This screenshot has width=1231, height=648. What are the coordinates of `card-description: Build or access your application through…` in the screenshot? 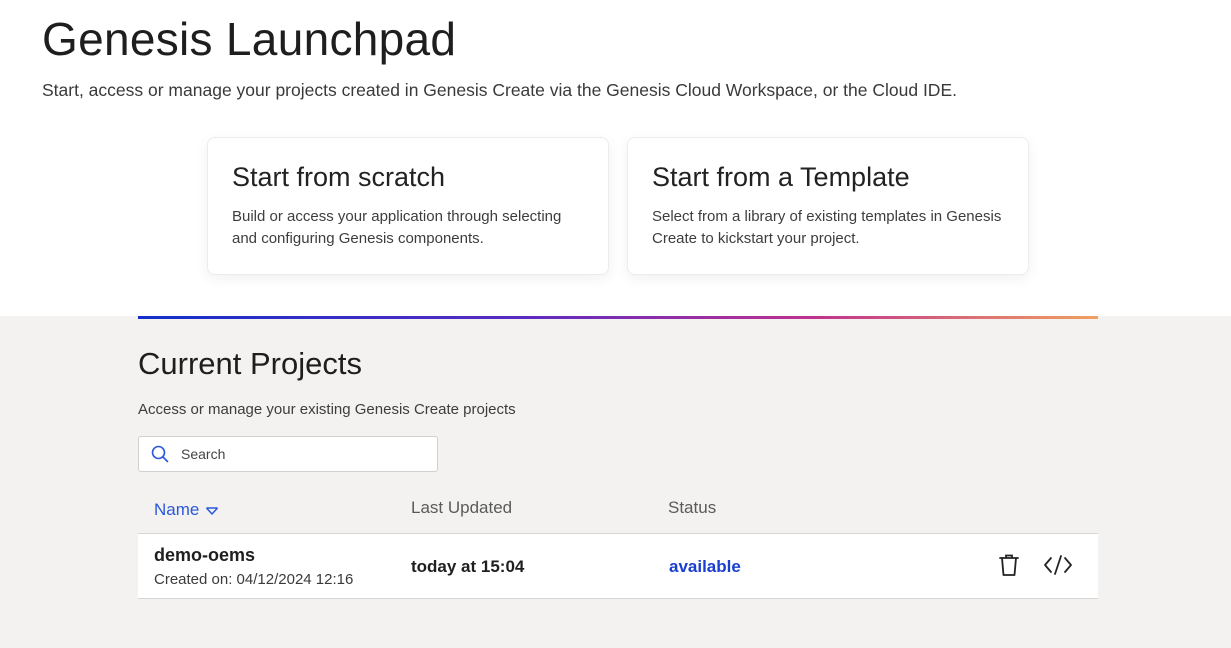 It's located at (397, 227).